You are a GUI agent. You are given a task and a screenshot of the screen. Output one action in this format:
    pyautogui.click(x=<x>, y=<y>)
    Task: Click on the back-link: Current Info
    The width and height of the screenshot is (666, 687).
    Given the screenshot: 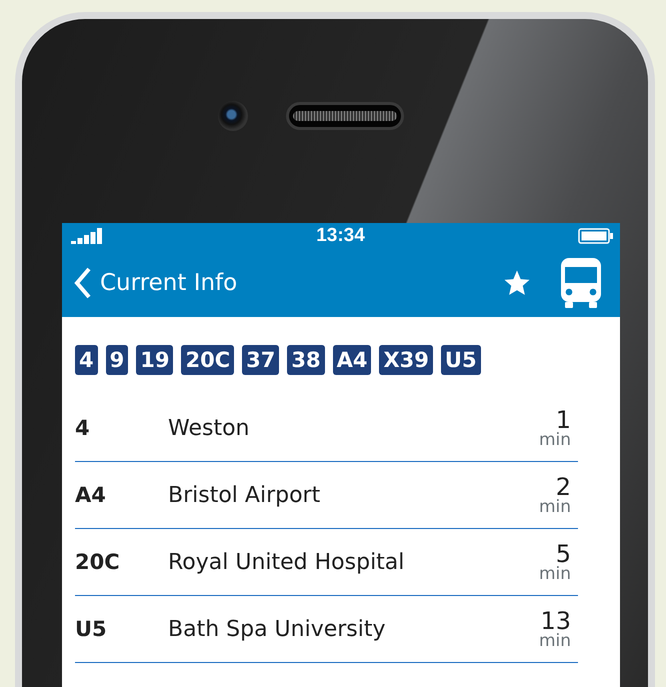 What is the action you would take?
    pyautogui.click(x=156, y=282)
    